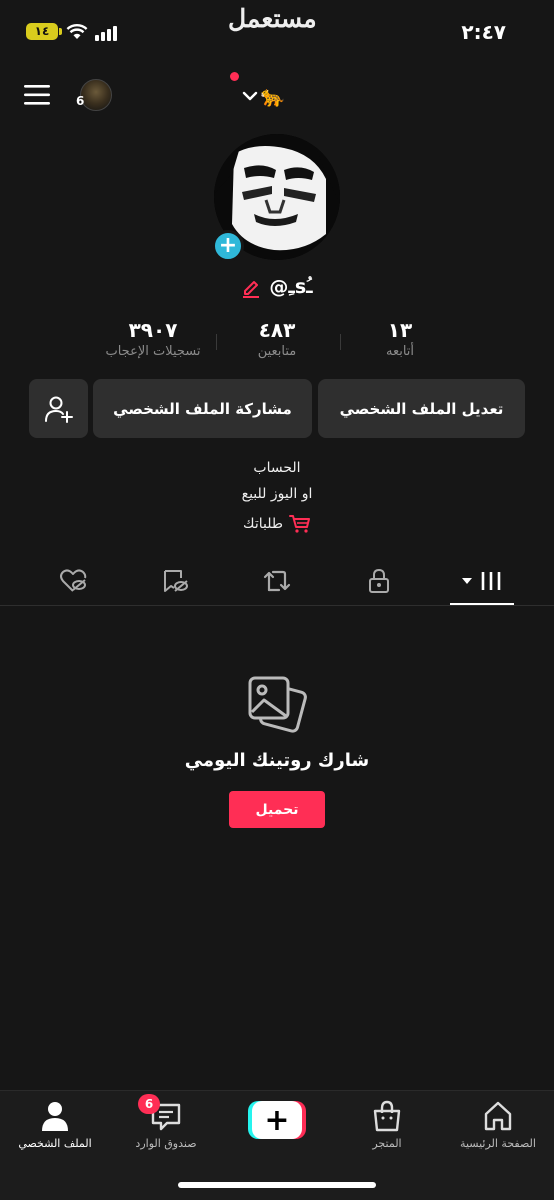  What do you see at coordinates (276, 198) in the screenshot?
I see `profile-avatar-container: +` at bounding box center [276, 198].